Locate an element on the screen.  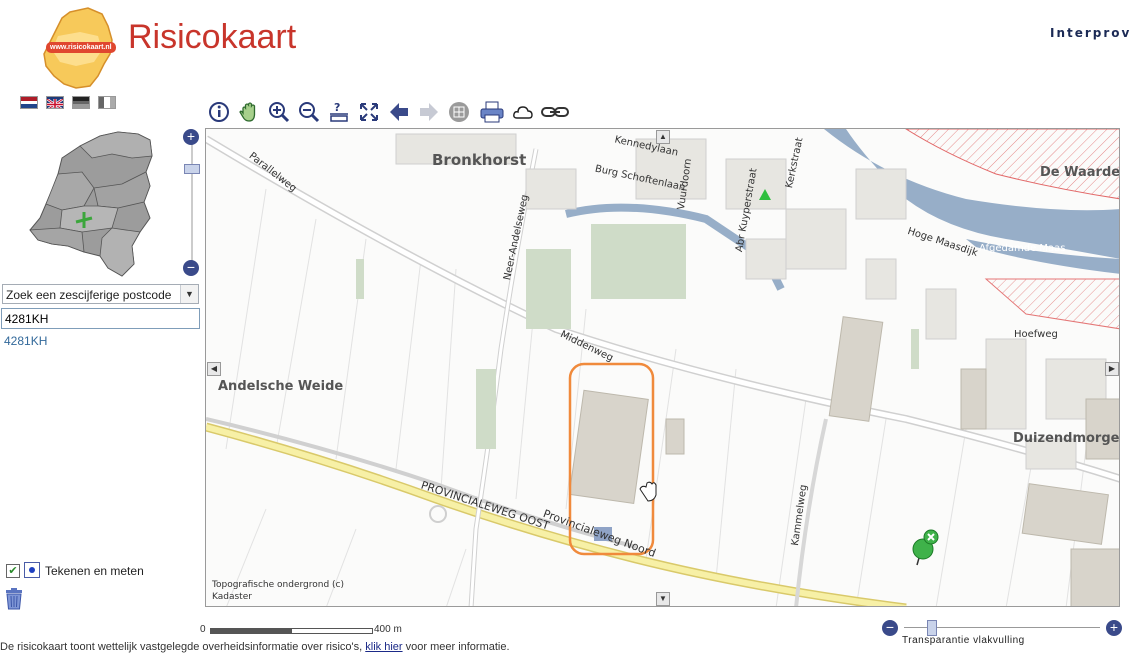
nl-flag-icon is located at coordinates (29, 102).